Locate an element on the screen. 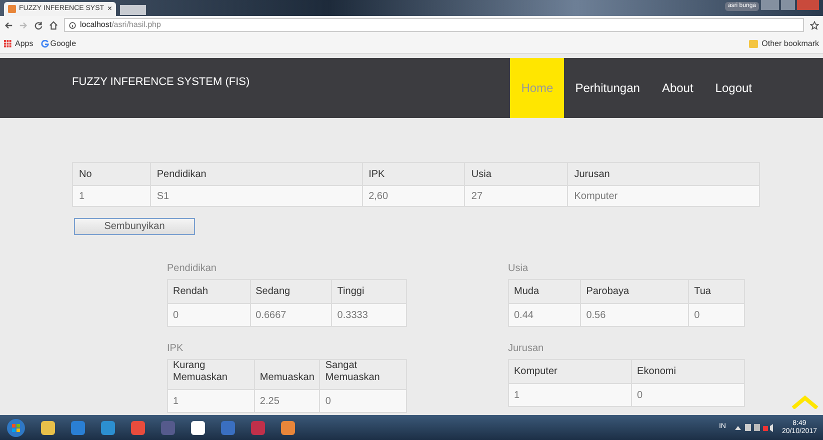  column-header: Muda is located at coordinates (544, 292).